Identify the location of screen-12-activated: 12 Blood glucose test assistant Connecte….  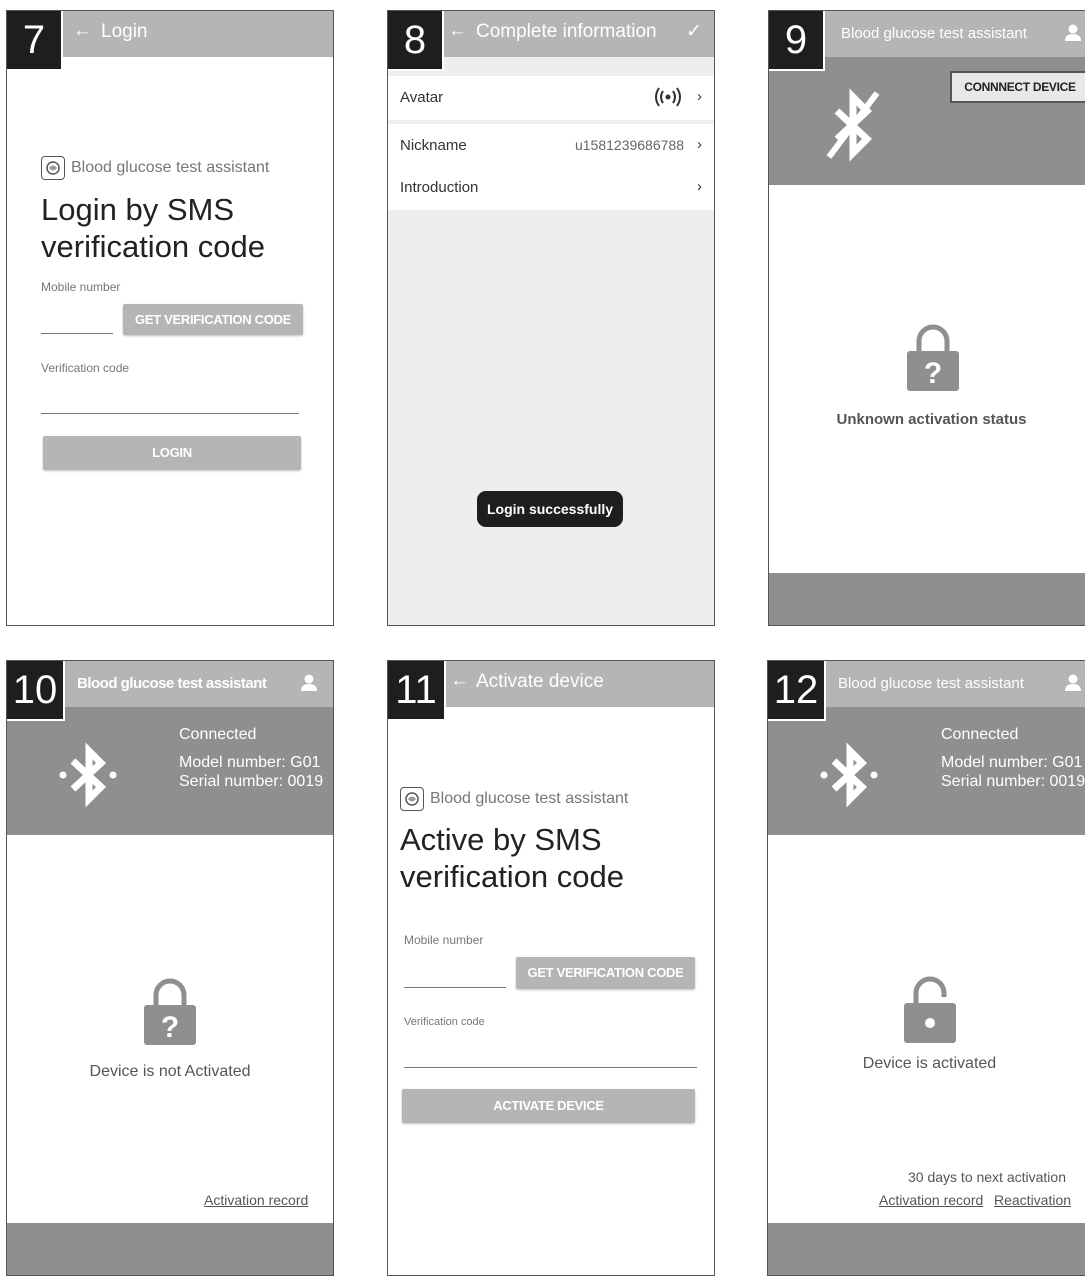
(926, 968).